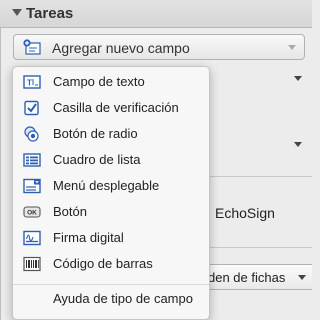 This screenshot has height=320, width=320. I want to click on disclosure-triangle-icon, so click(17, 12).